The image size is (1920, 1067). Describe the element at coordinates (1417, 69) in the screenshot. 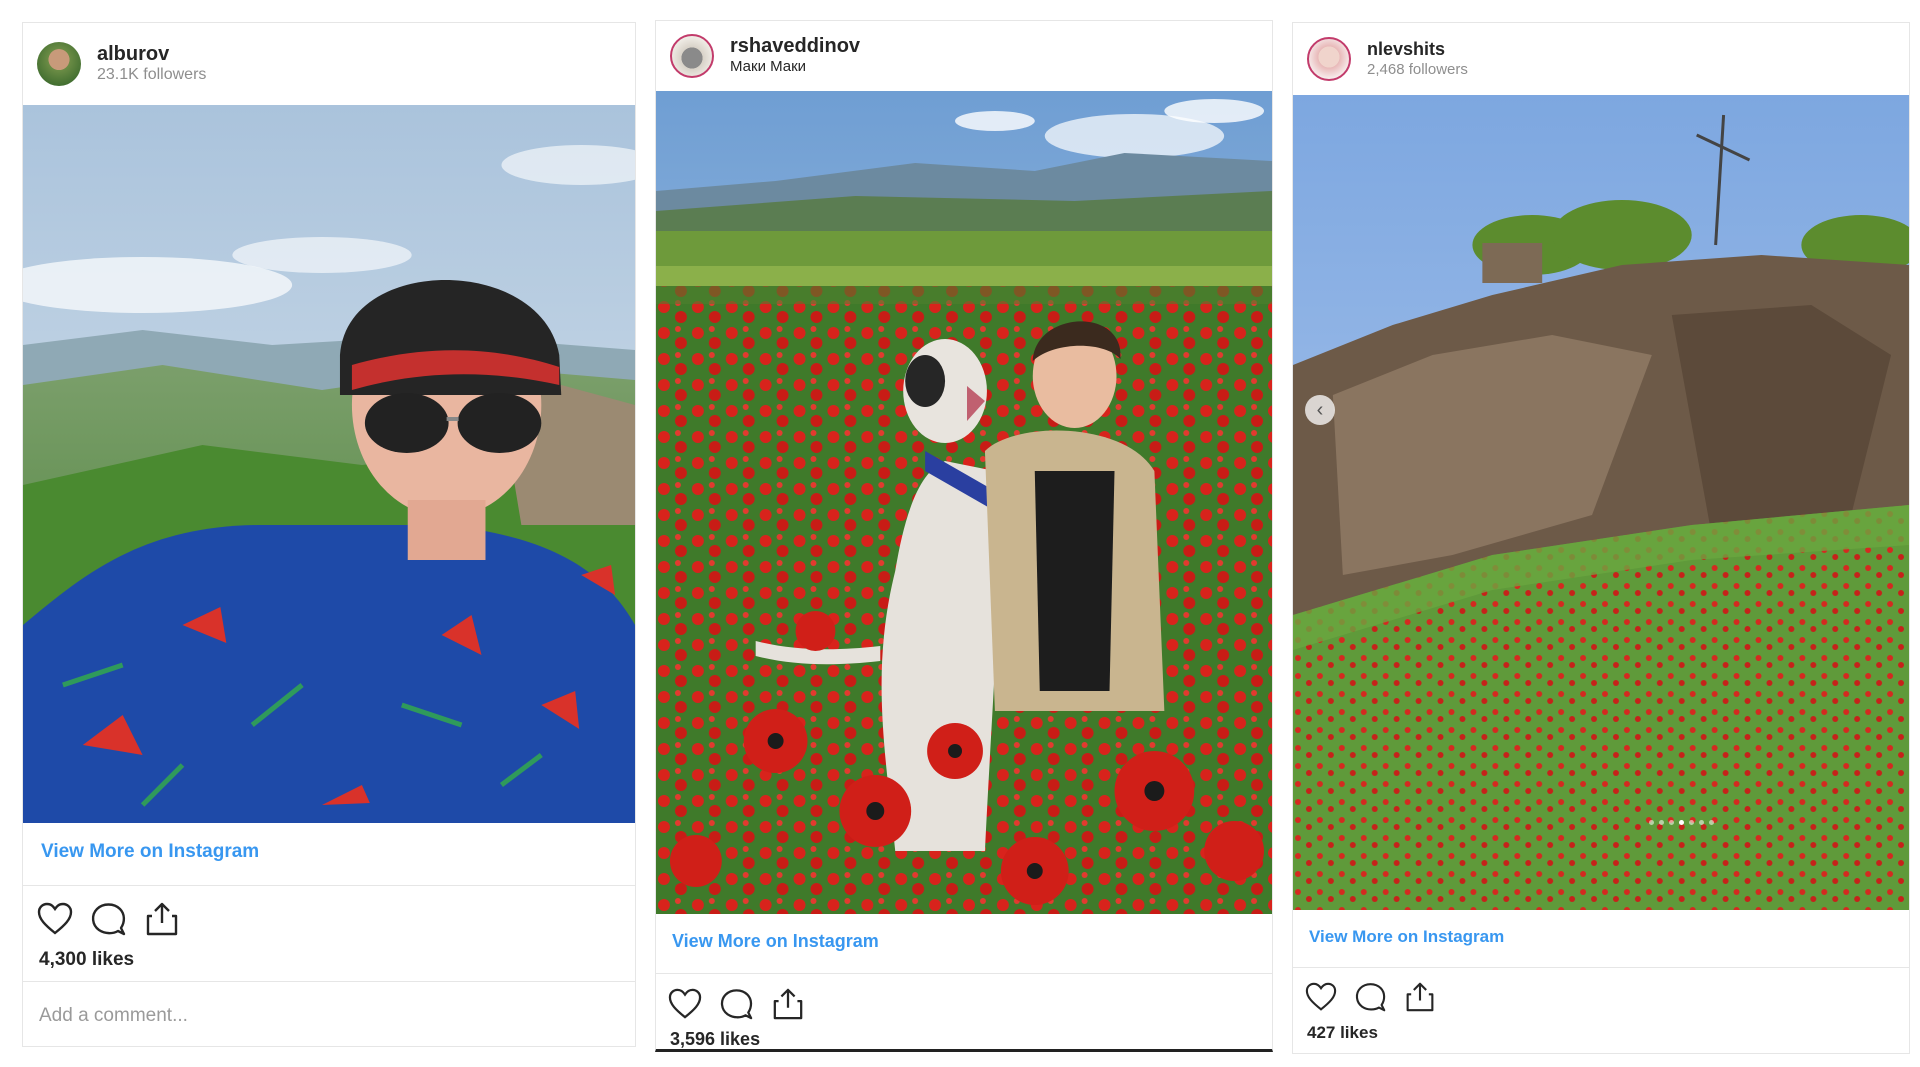

I see `follower-count: 2,468 followers` at that location.